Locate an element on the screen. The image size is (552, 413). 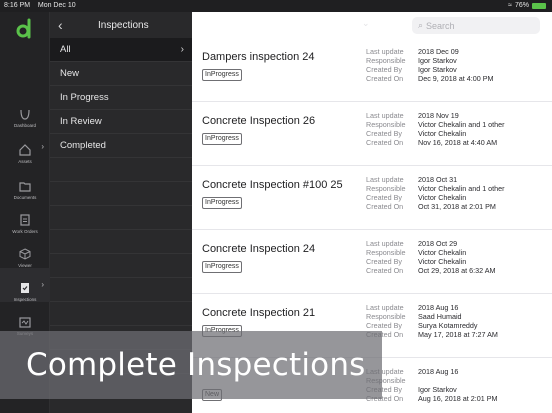
folder-icon is located at coordinates (25, 187).